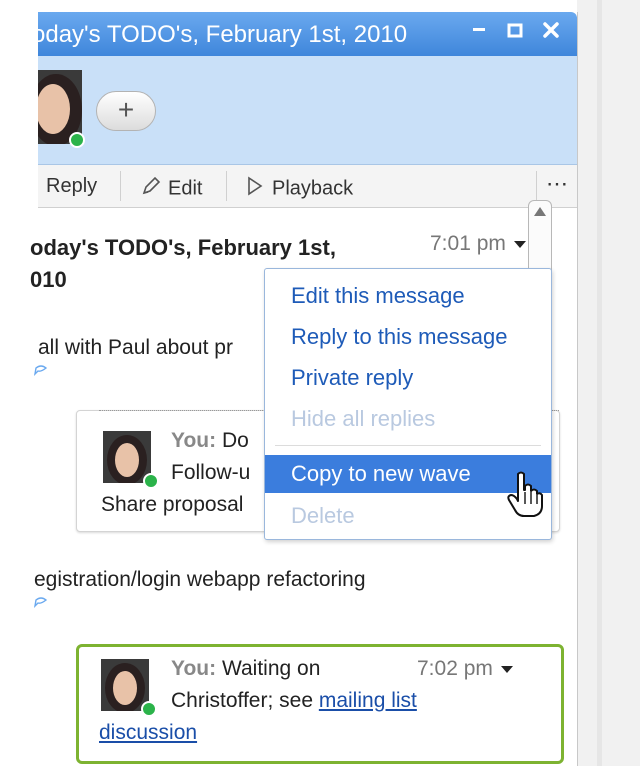 This screenshot has width=640, height=766. I want to click on reply-text: Do, so click(235, 440).